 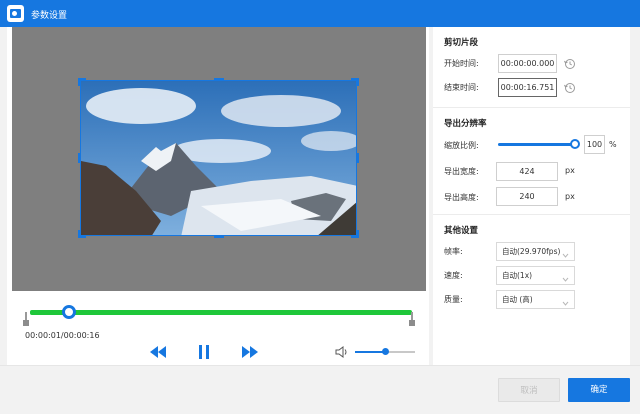 I want to click on reset-end-icon, so click(x=570, y=88).